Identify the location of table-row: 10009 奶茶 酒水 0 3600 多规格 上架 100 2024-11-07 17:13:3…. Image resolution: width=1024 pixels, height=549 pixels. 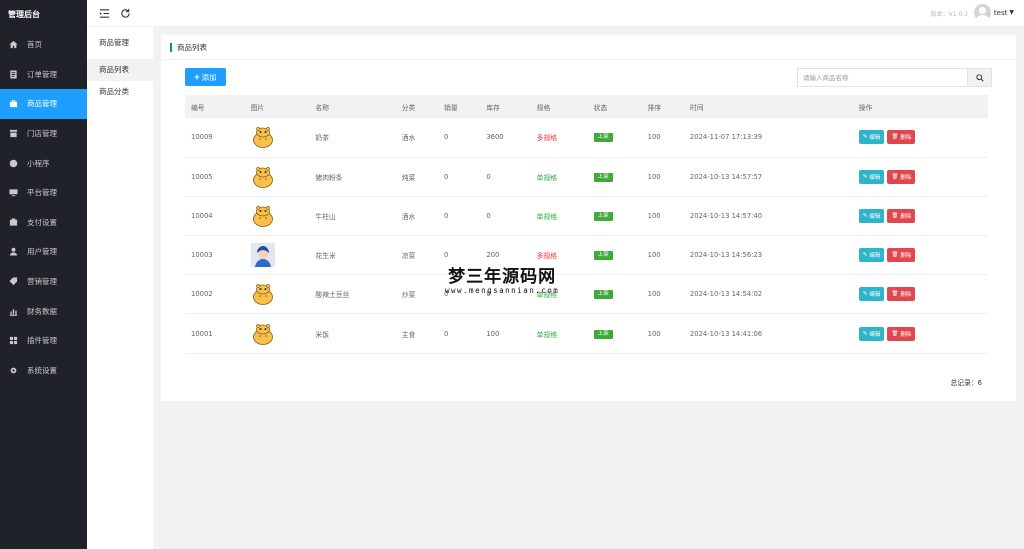
(586, 138).